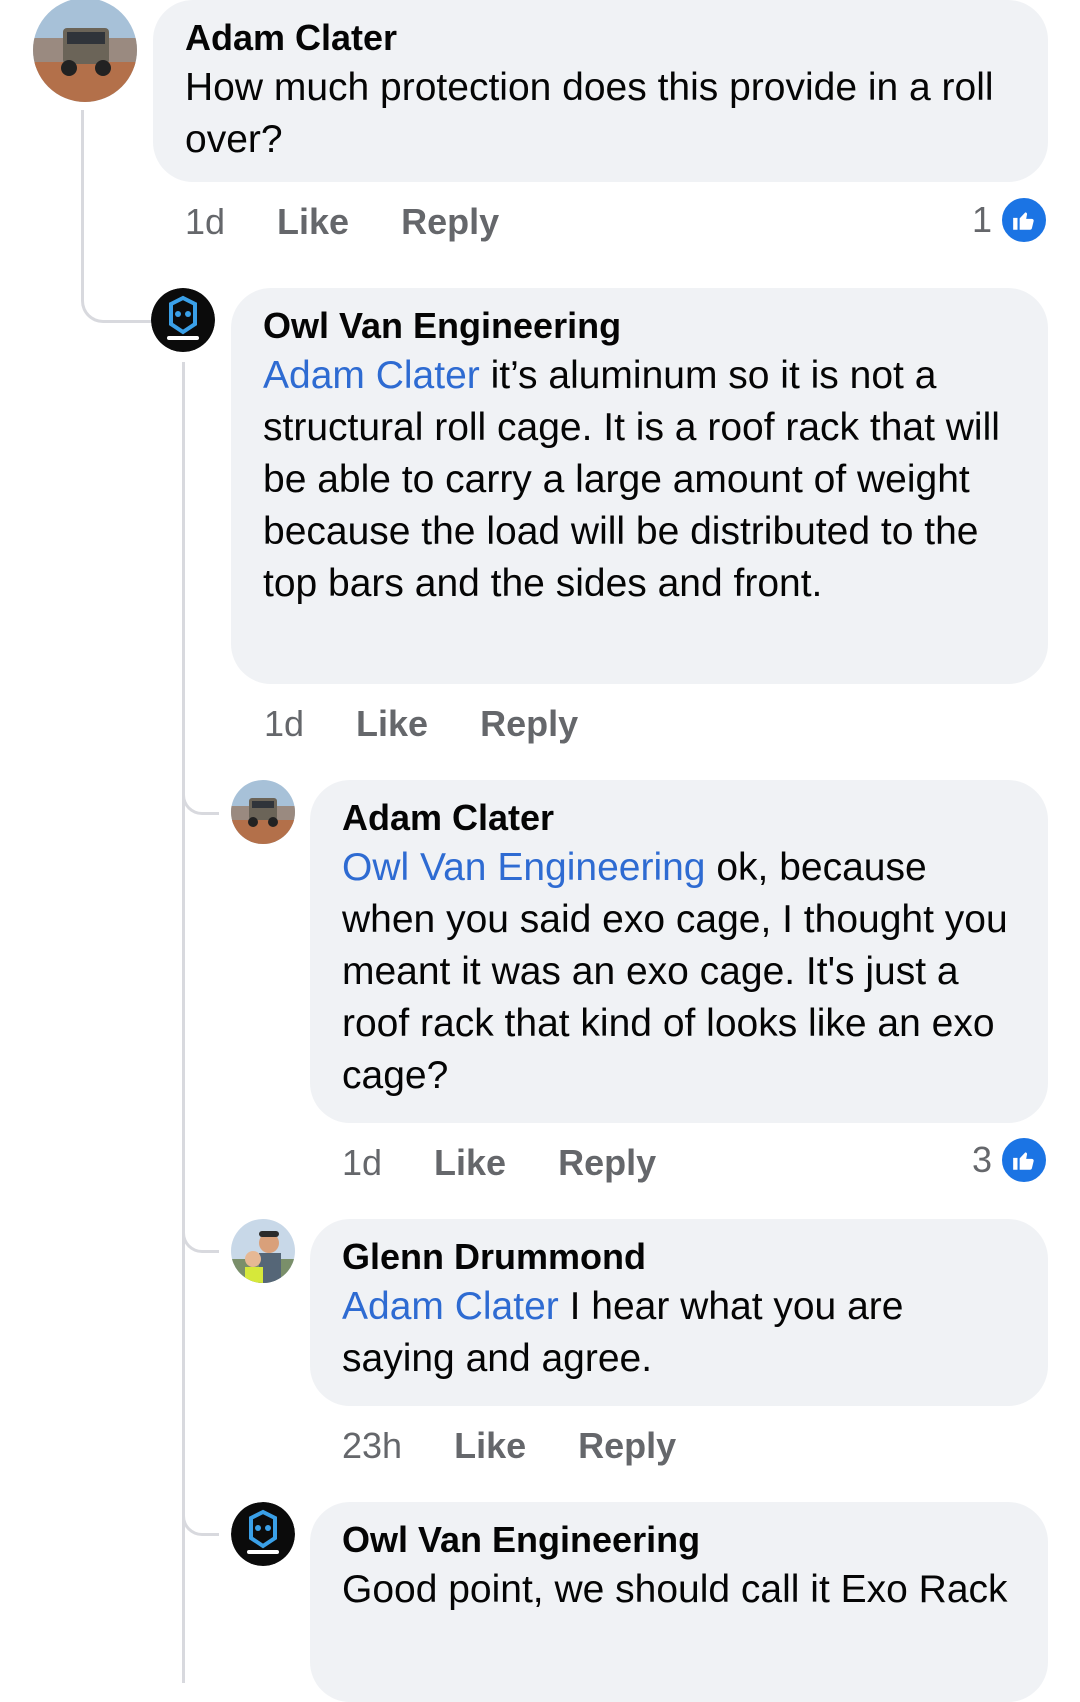 This screenshot has width=1080, height=1702. Describe the element at coordinates (675, 1589) in the screenshot. I see `comment-body: Good point, we should call it Exo Rack` at that location.